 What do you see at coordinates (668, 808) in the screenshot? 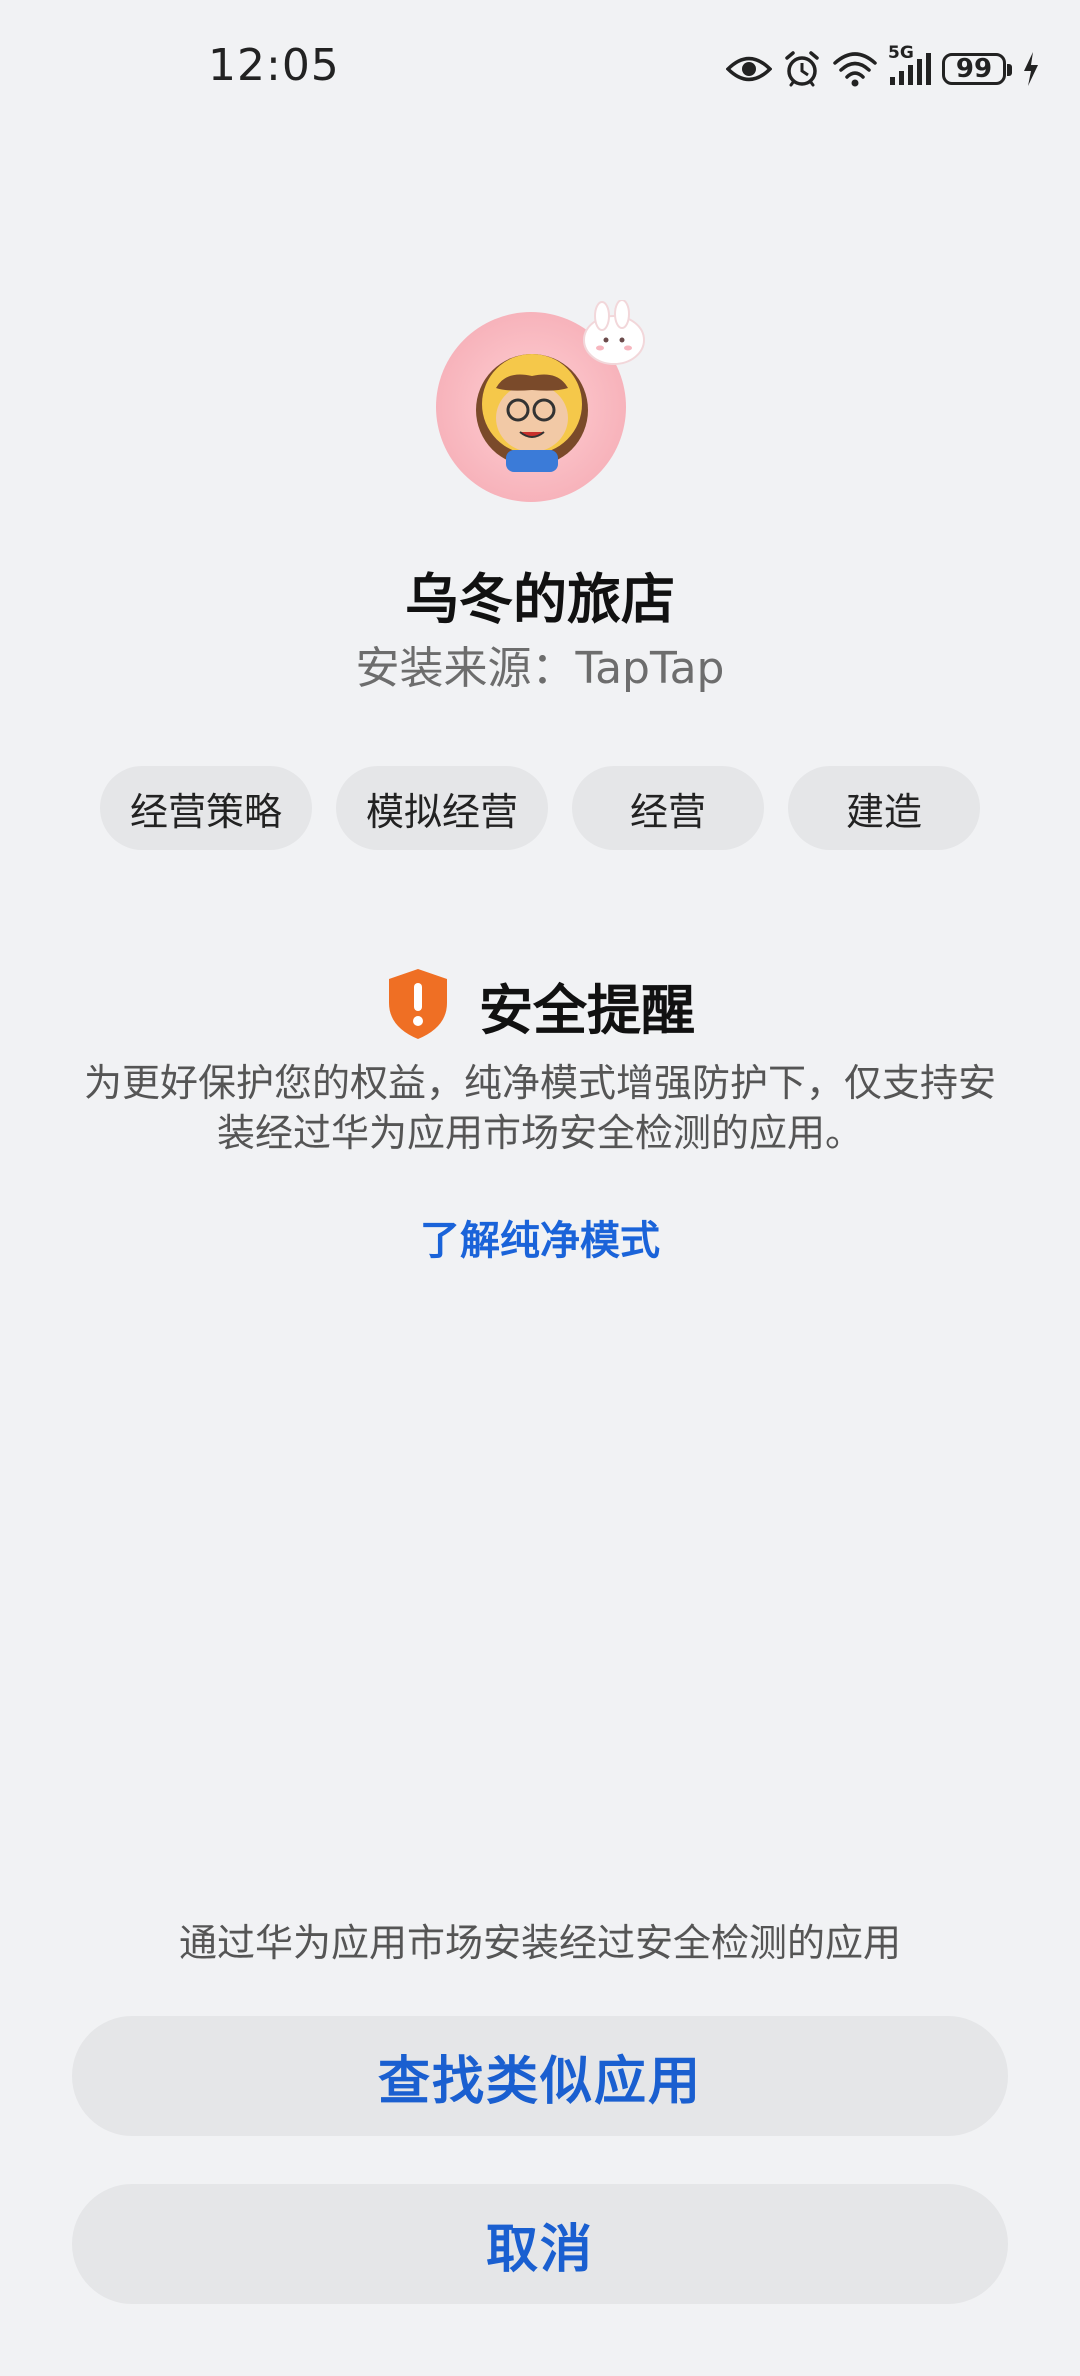
I see `tag-chip: 经营` at bounding box center [668, 808].